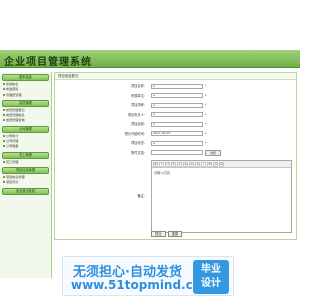  Describe the element at coordinates (12, 84) in the screenshot. I see `sidebar-item-label: 系统信息` at that location.